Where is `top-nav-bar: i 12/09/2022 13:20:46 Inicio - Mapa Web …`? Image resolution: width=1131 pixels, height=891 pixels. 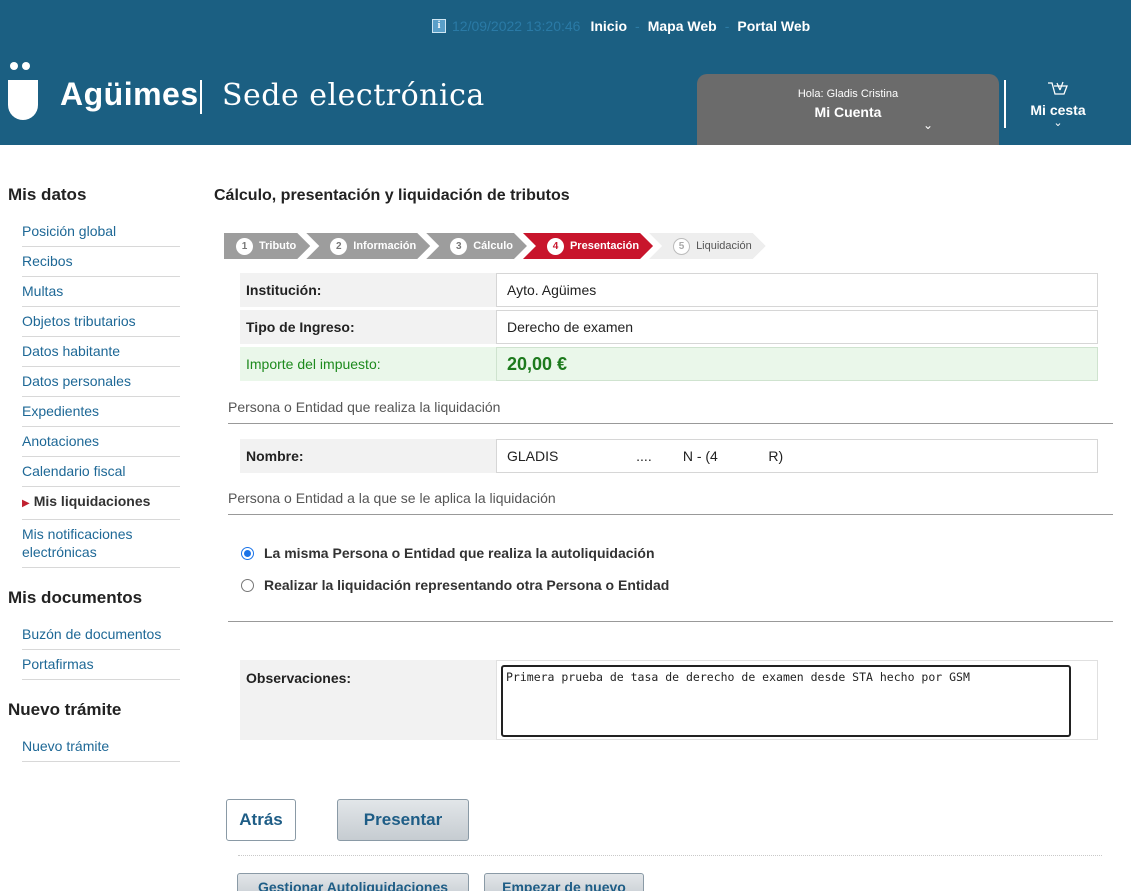
top-nav-bar: i 12/09/2022 13:20:46 Inicio - Mapa Web … is located at coordinates (621, 26).